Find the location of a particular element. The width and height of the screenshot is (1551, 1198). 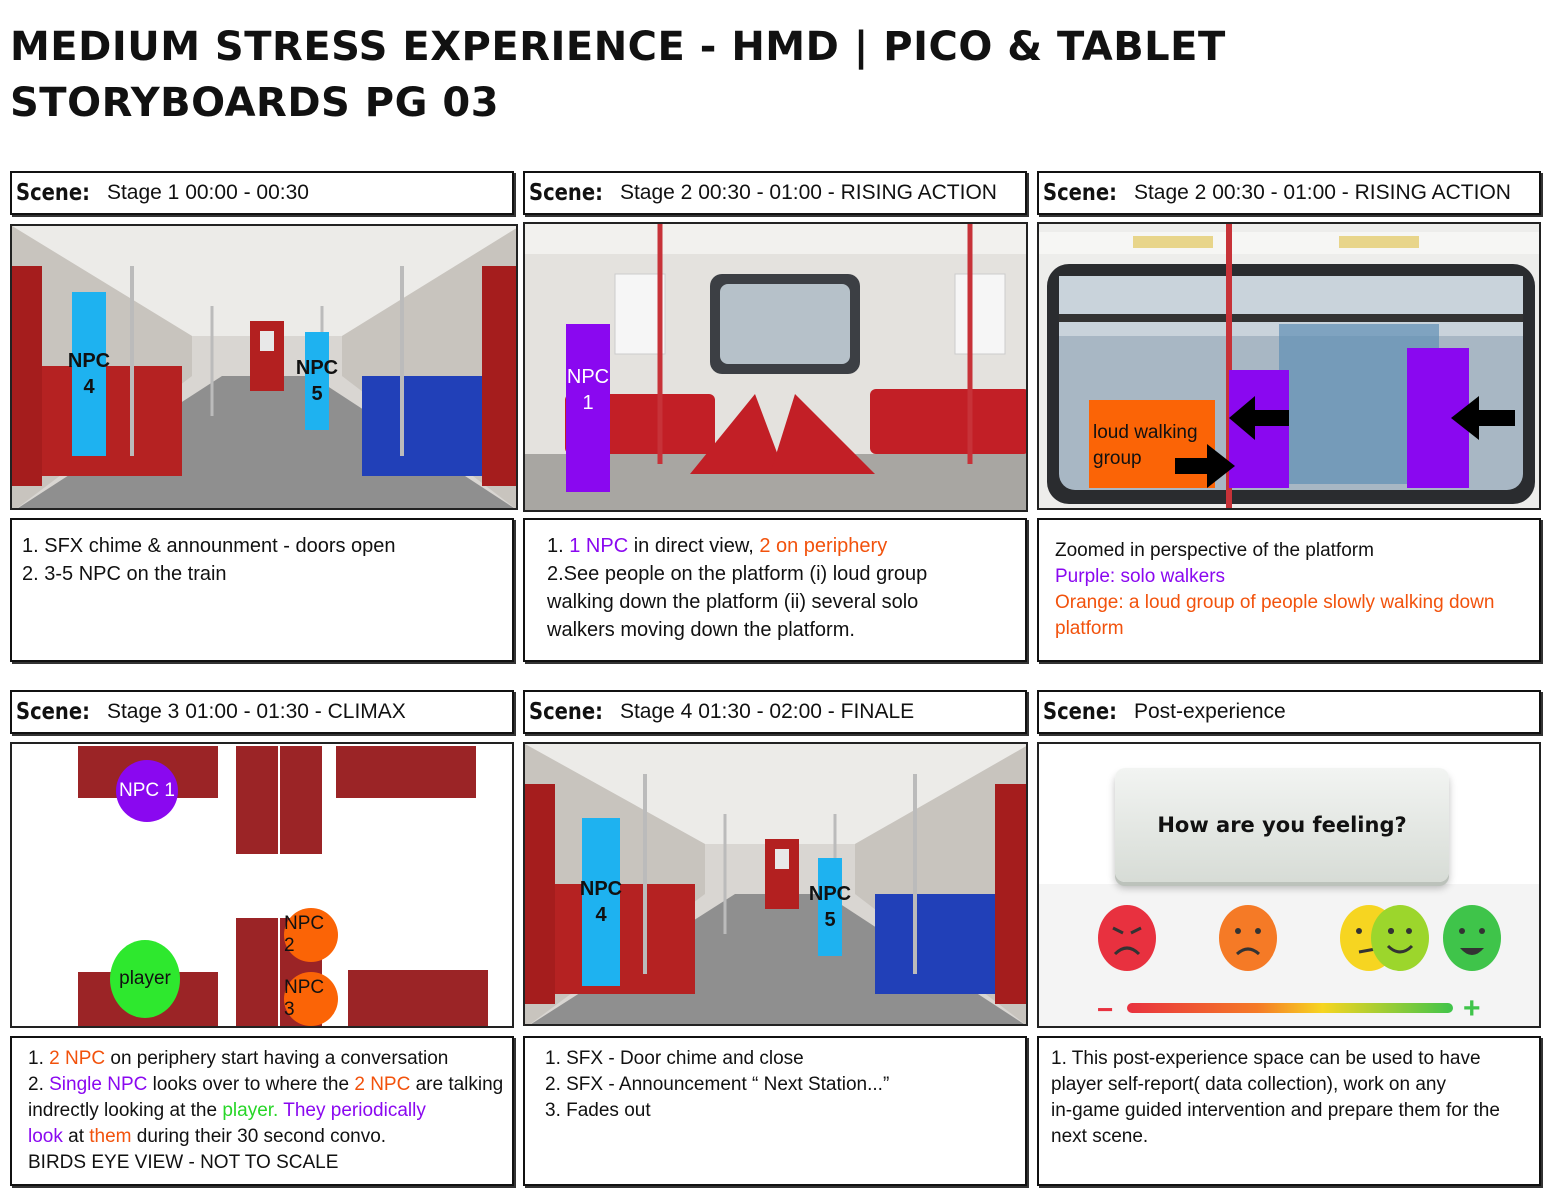

direction-arrows is located at coordinates (1345, 442).